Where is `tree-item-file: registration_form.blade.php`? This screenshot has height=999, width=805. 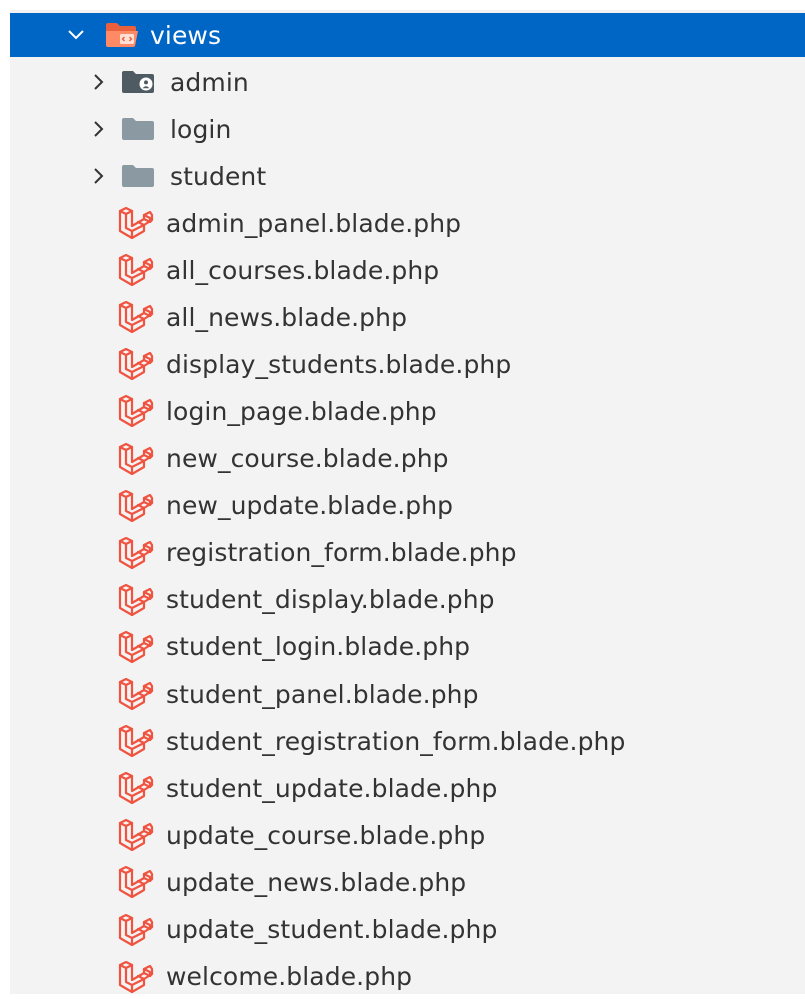 tree-item-file: registration_form.blade.php is located at coordinates (407, 553).